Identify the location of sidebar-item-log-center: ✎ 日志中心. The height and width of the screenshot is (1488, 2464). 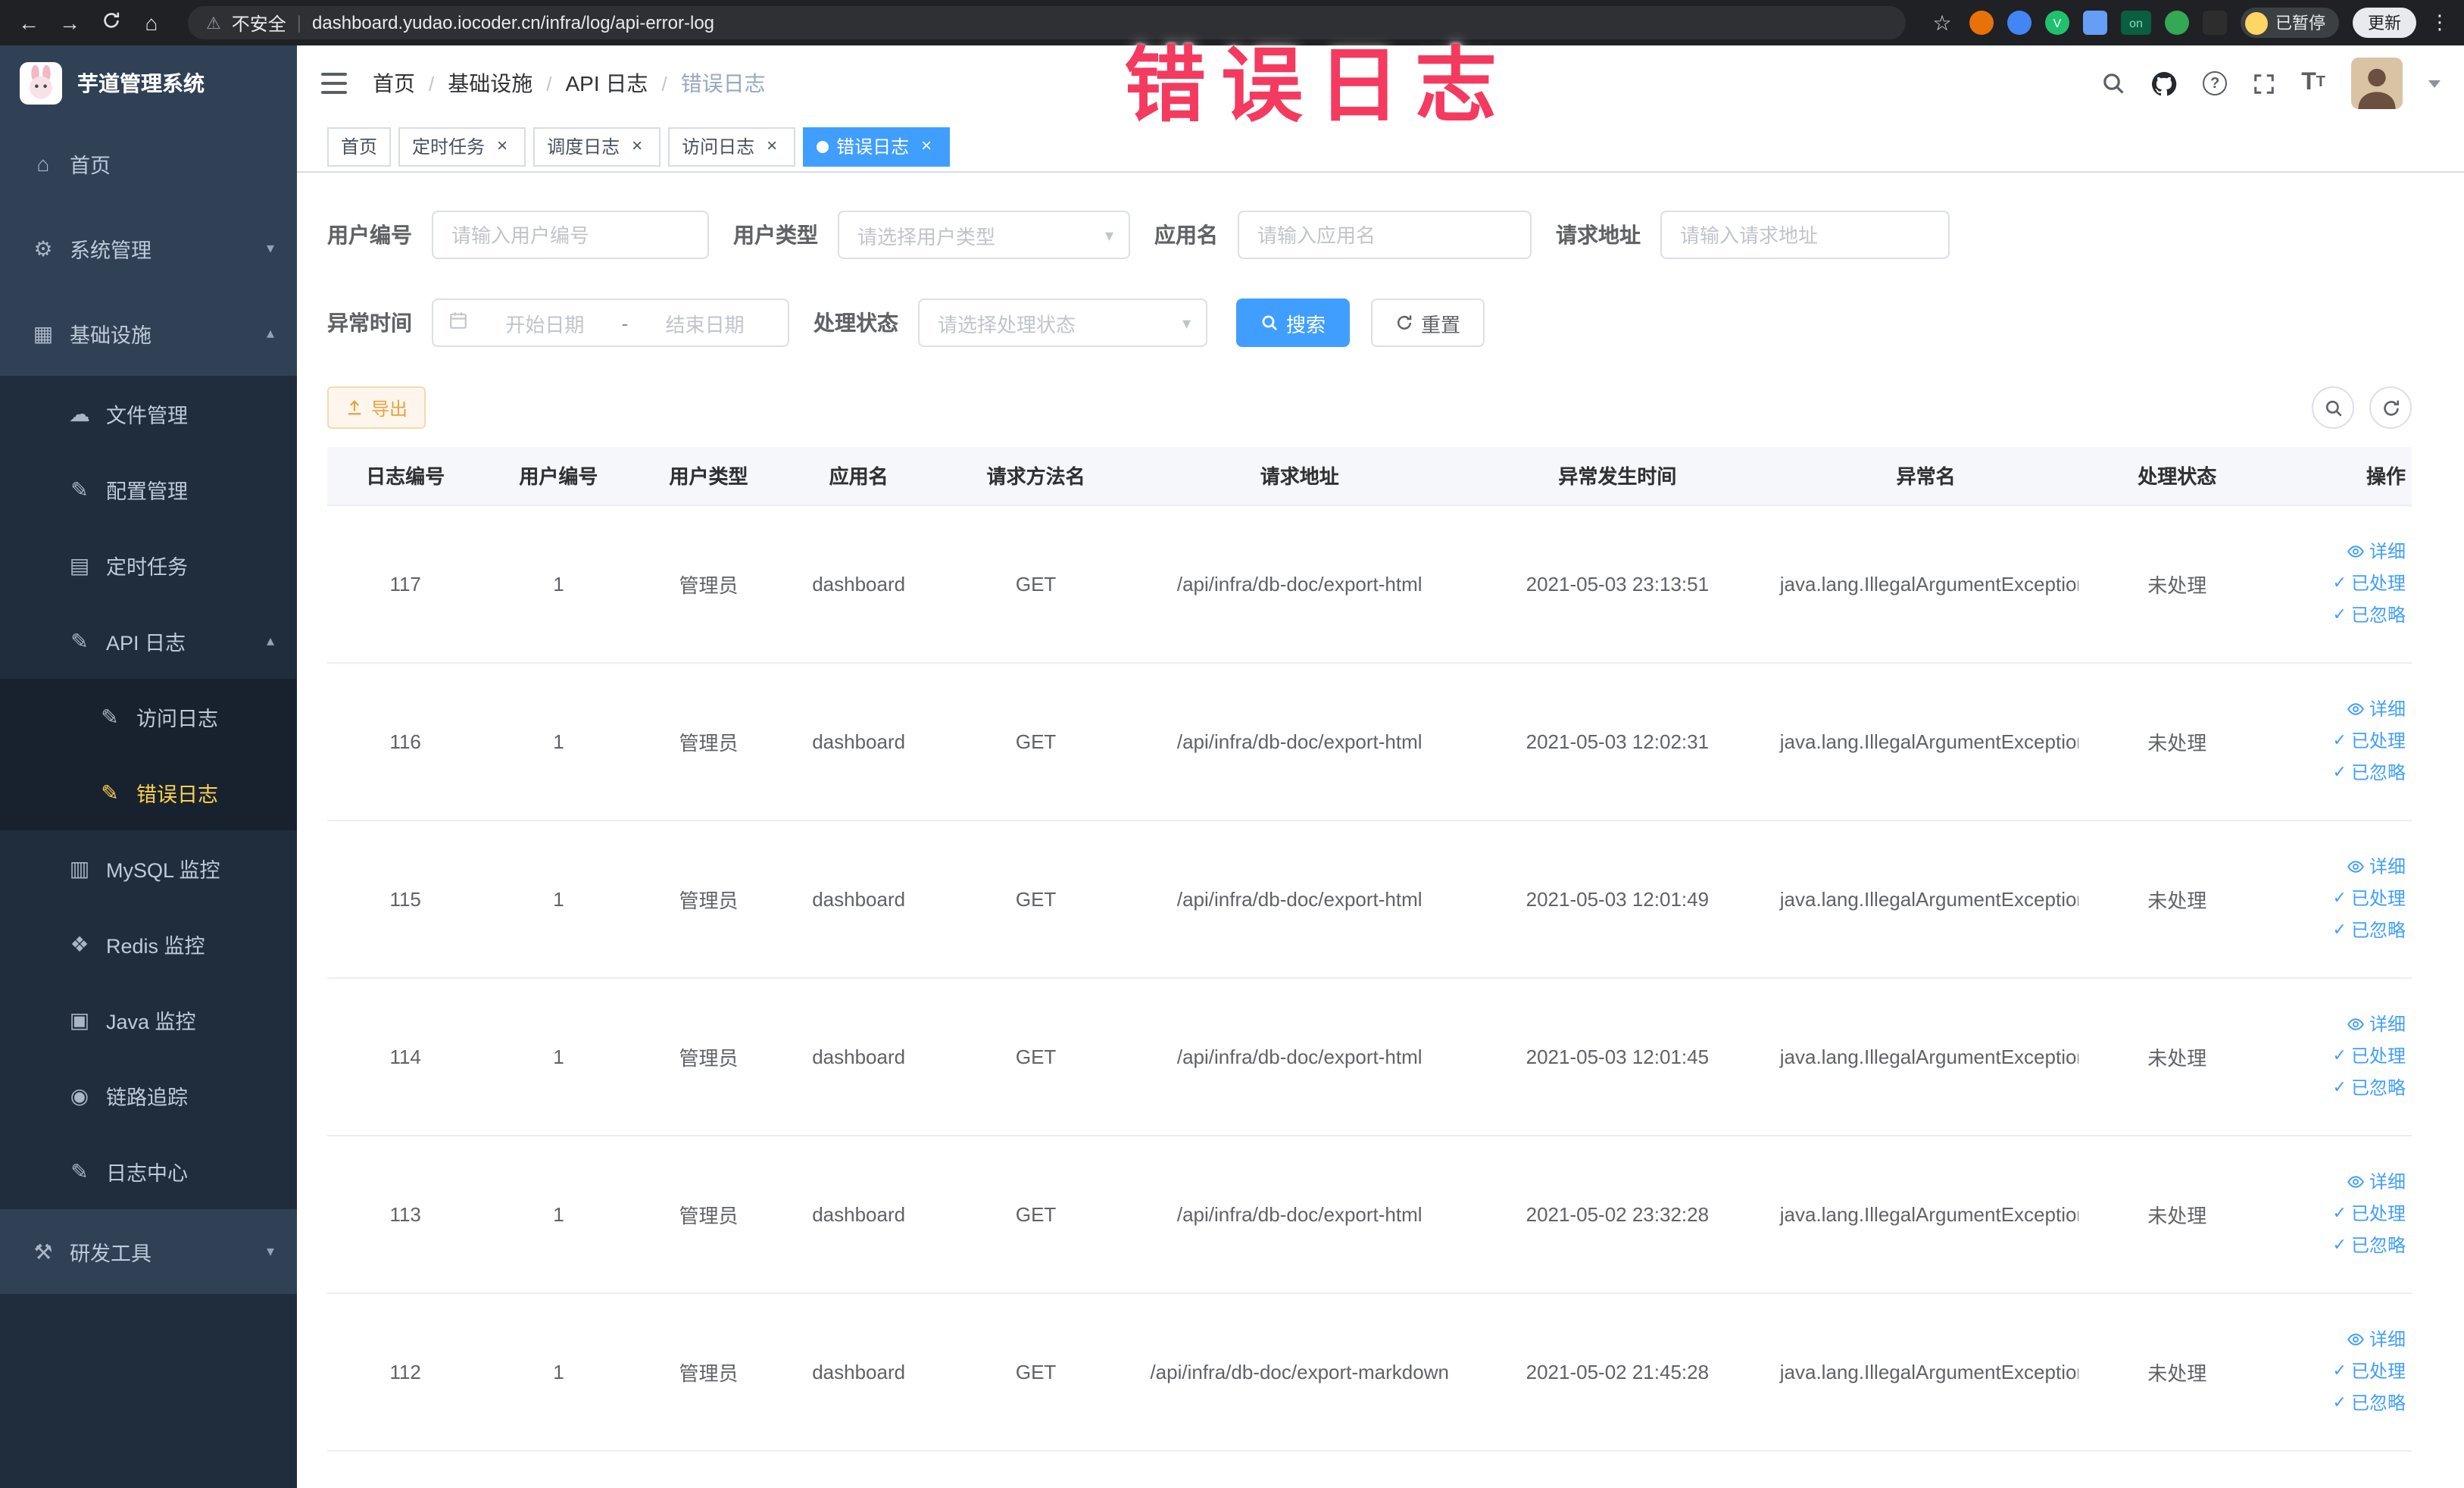
(148, 1171).